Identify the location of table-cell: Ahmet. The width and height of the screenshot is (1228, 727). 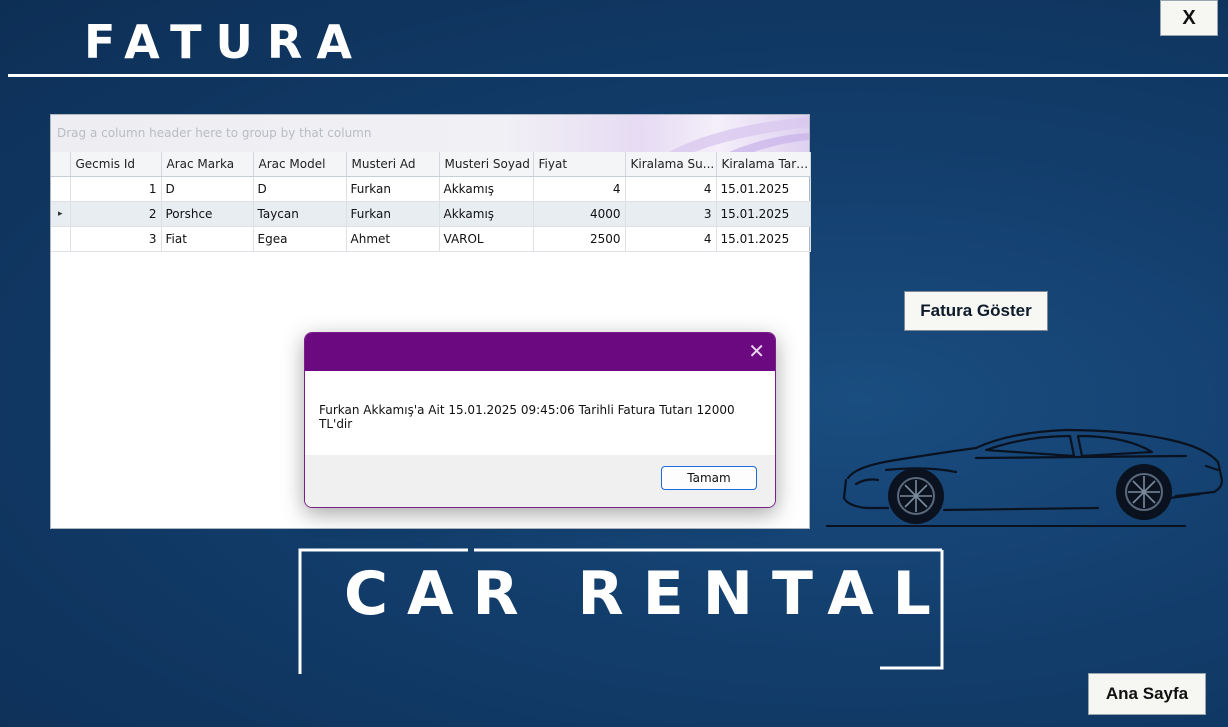
(393, 239).